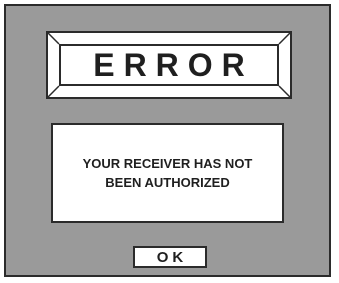  What do you see at coordinates (167, 163) in the screenshot?
I see `message-line-1: YOUR RECEIVER HAS NOT` at bounding box center [167, 163].